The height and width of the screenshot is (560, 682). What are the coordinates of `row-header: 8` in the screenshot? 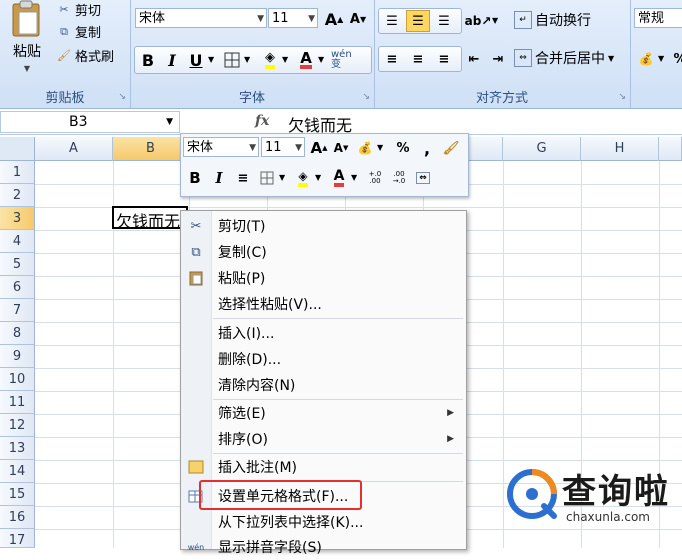 It's located at (17, 333).